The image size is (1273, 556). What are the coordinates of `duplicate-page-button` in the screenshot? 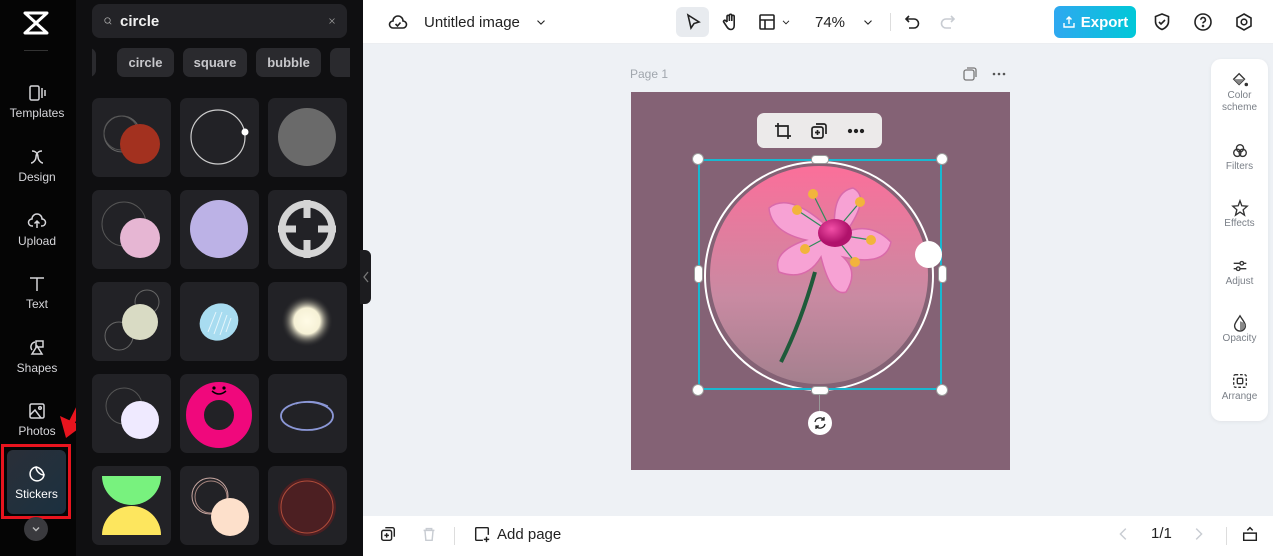 It's located at (388, 534).